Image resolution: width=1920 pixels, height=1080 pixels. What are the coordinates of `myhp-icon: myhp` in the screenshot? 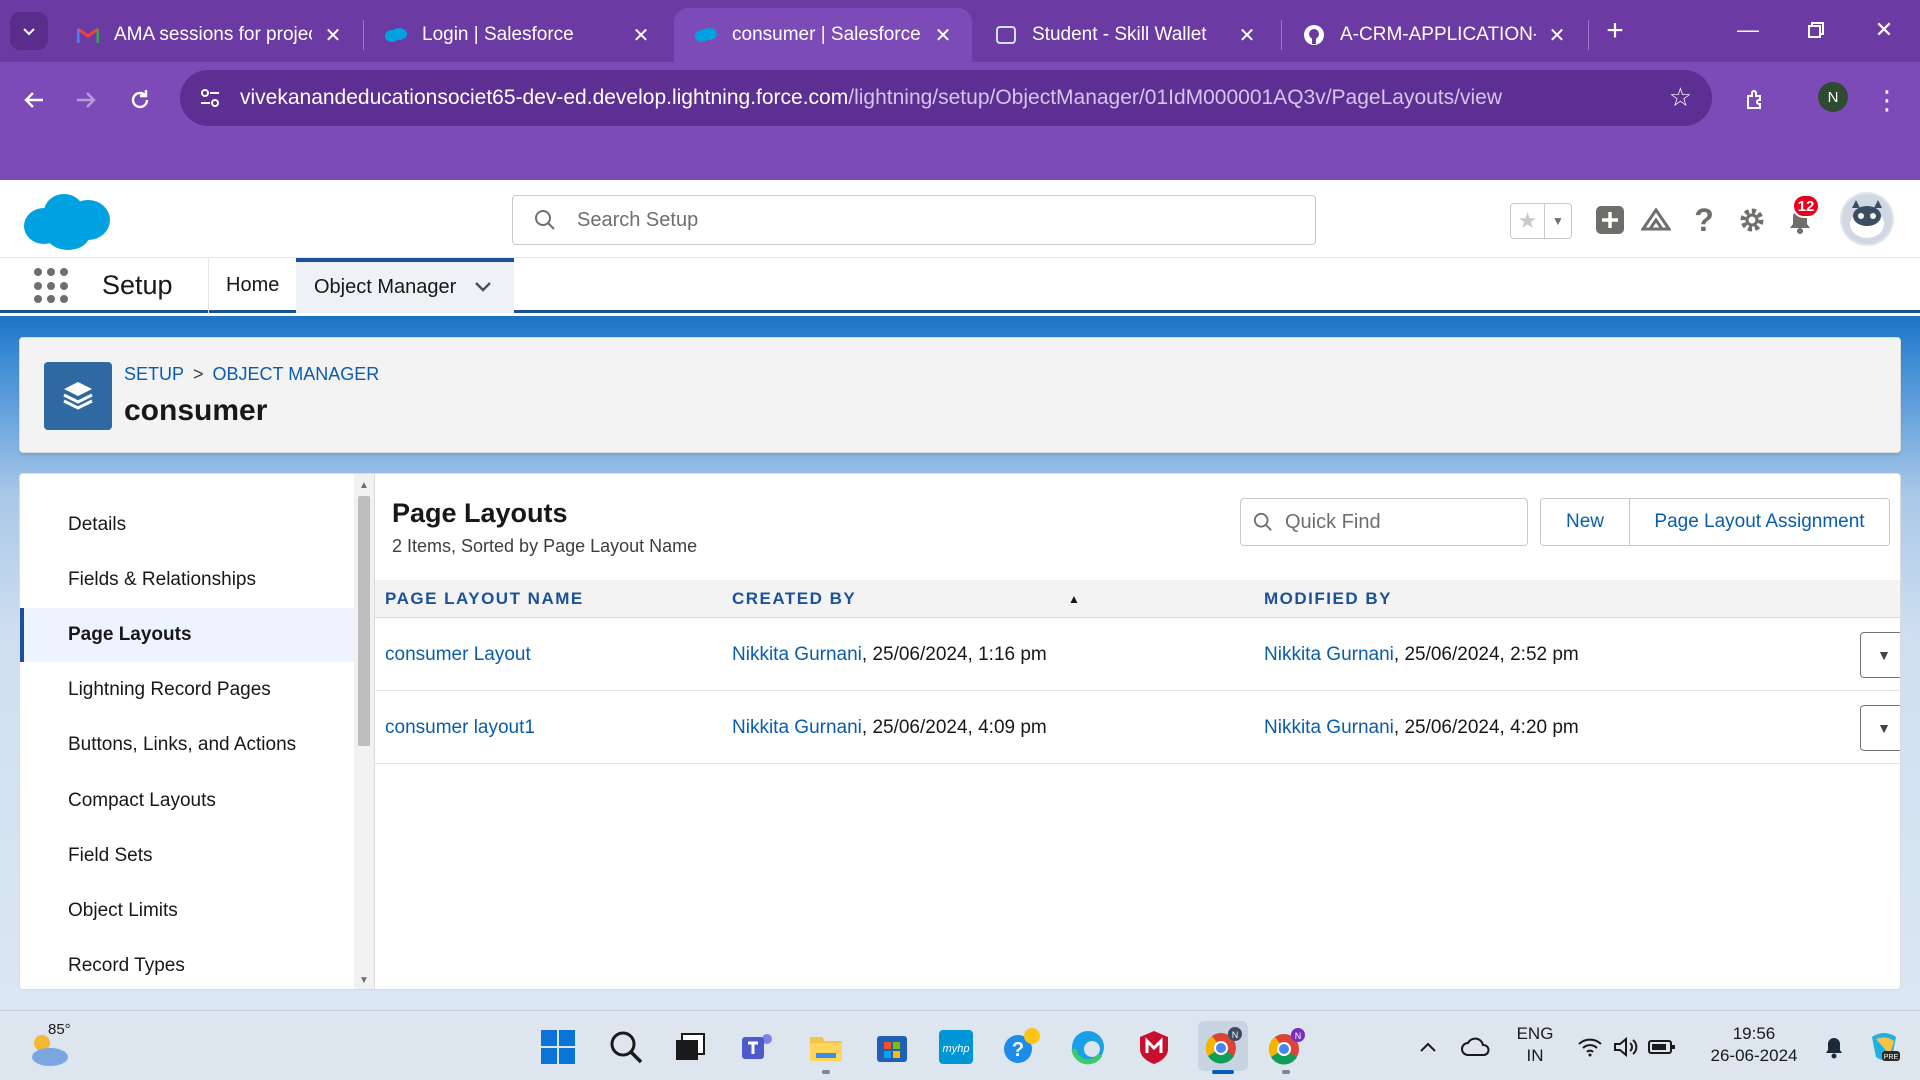 It's located at (956, 1047).